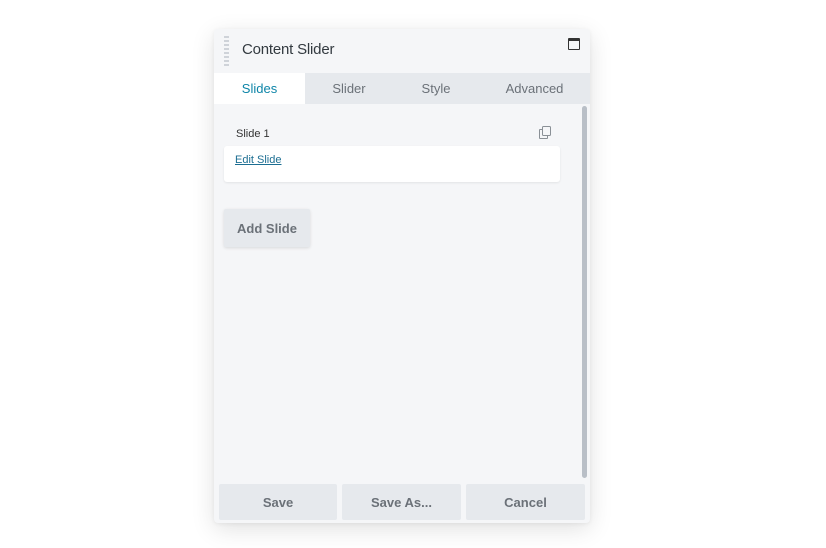  I want to click on tab-bar: Slides Slider Style Advanced, so click(402, 88).